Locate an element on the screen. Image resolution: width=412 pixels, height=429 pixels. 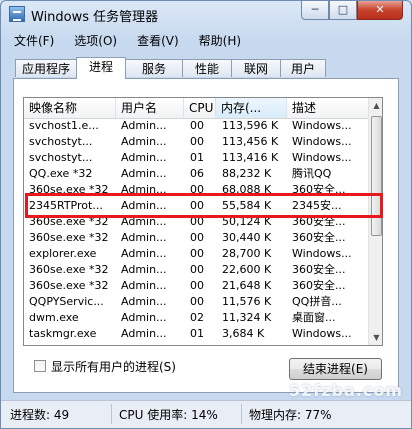
process-memory: 3,684 K is located at coordinates (243, 333).